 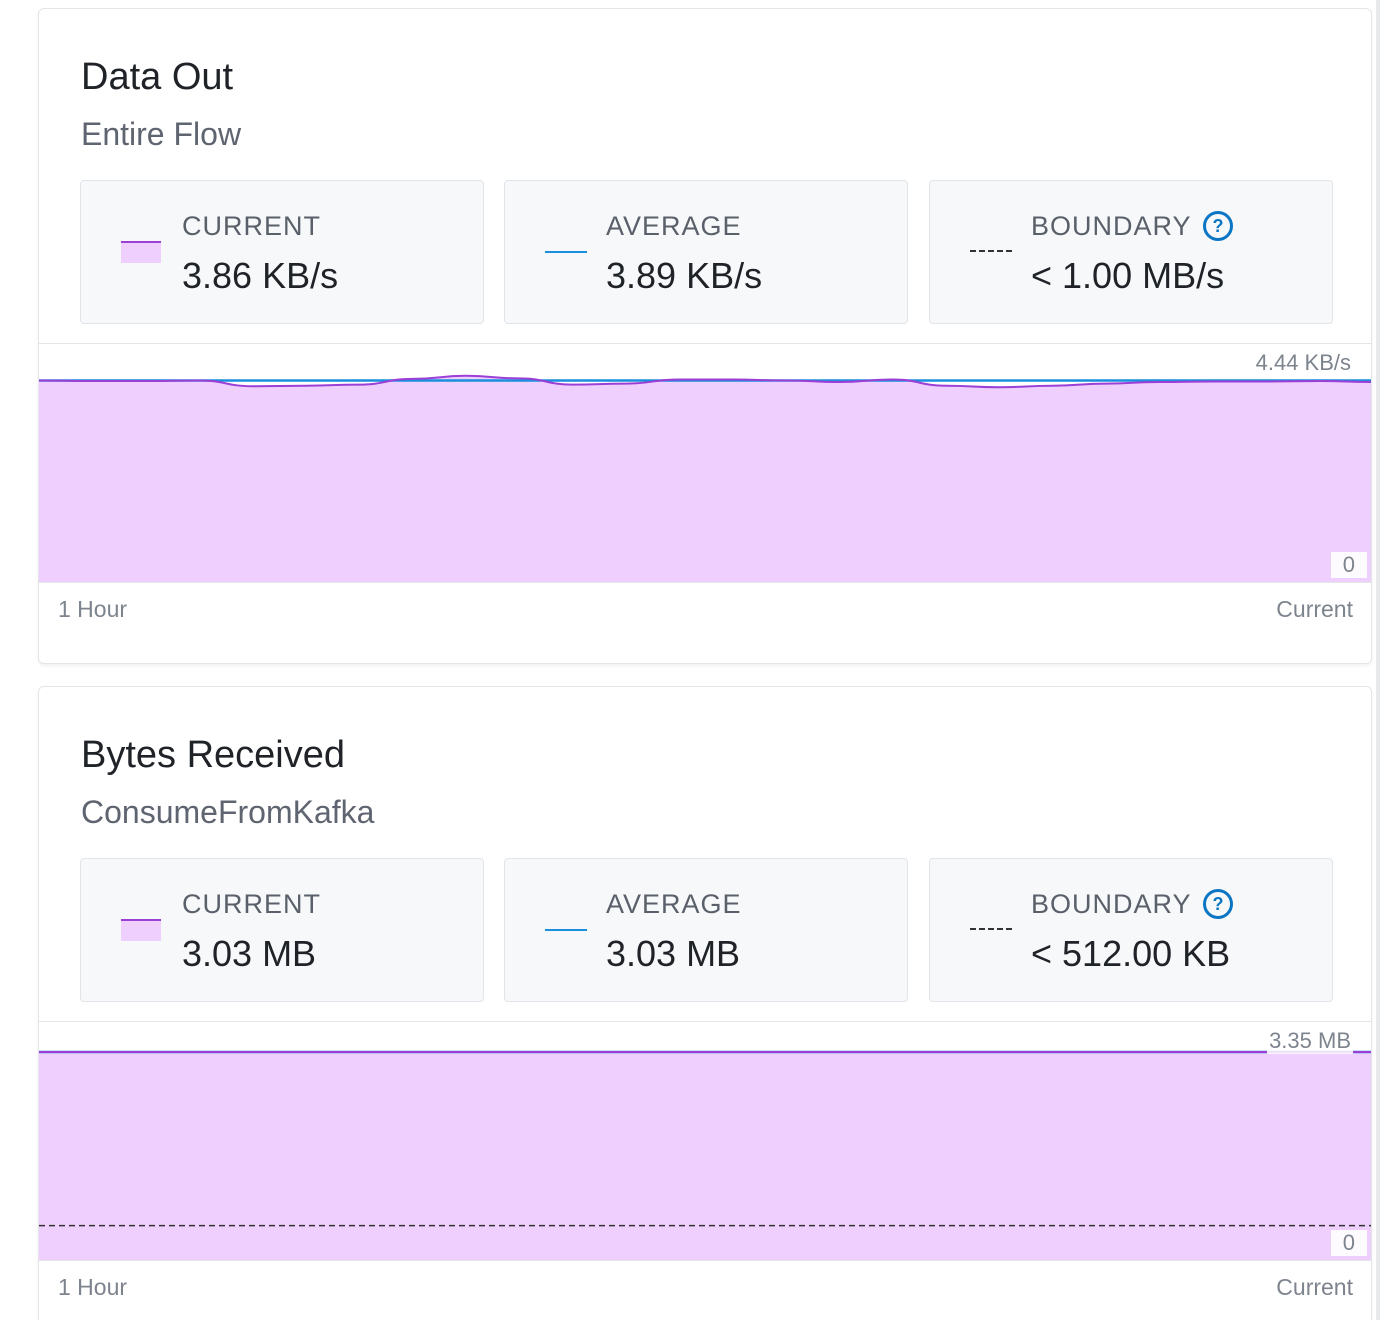 What do you see at coordinates (1303, 363) in the screenshot?
I see `y-axis-max-label: 4.44 KB/s` at bounding box center [1303, 363].